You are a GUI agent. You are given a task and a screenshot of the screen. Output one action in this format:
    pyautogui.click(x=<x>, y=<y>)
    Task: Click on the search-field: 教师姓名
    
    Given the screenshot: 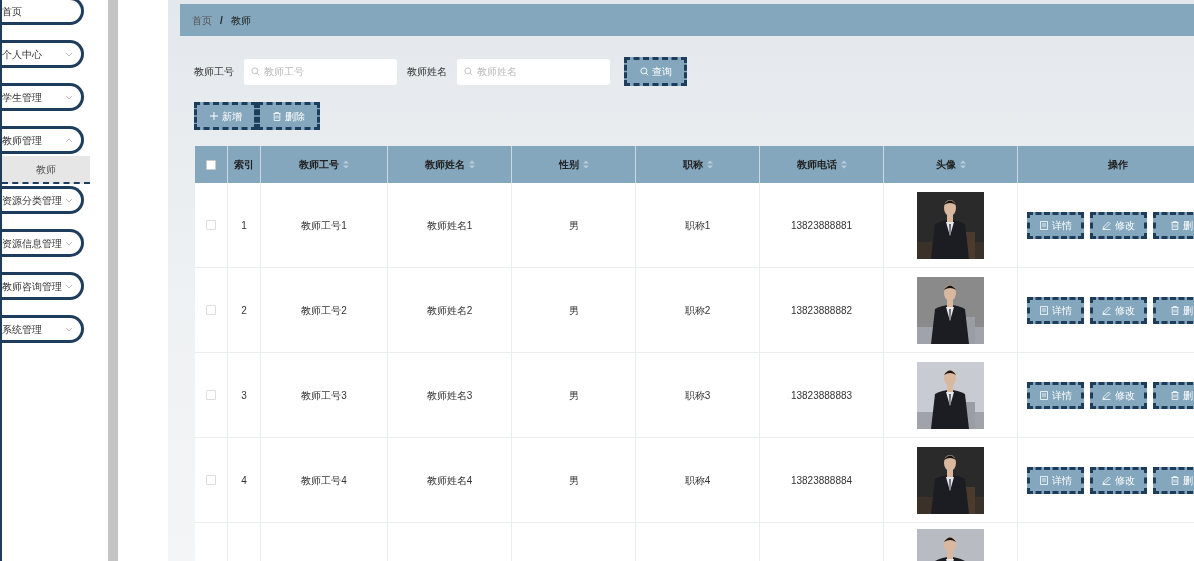 What is the action you would take?
    pyautogui.click(x=533, y=71)
    